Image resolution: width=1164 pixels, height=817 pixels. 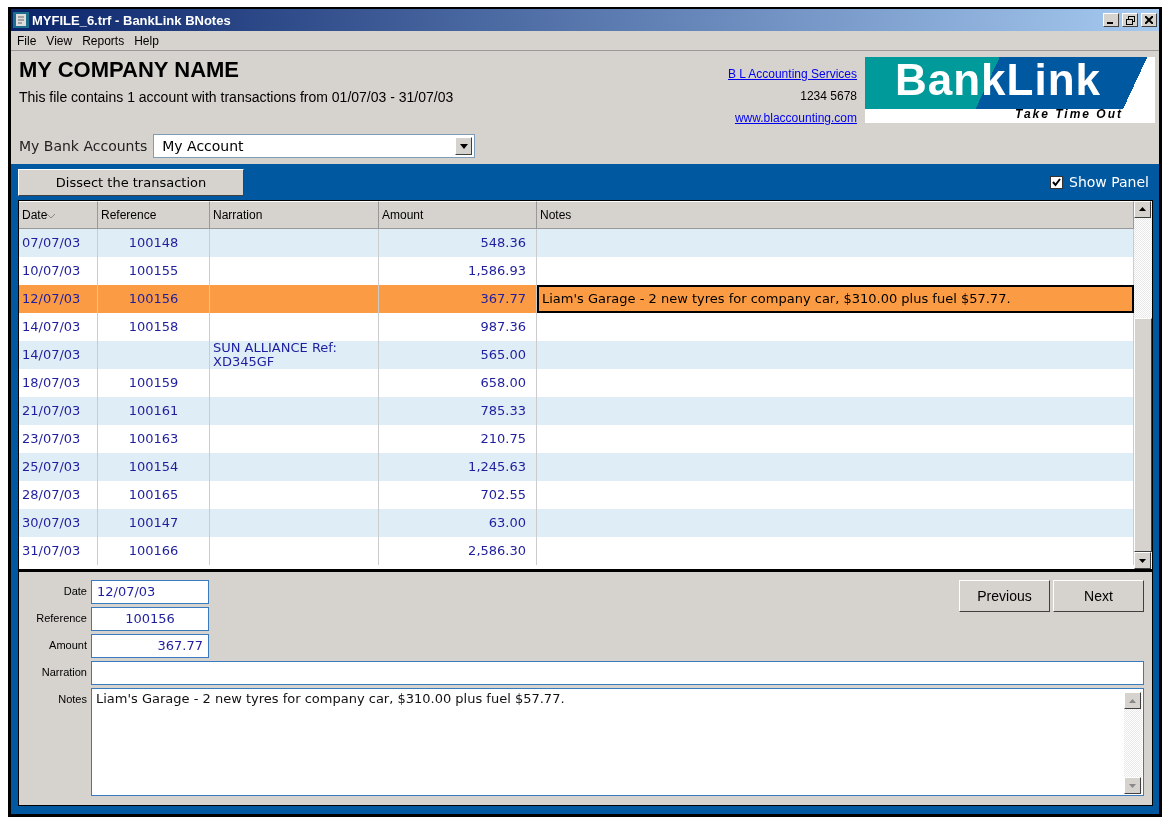 What do you see at coordinates (63, 671) in the screenshot?
I see `field-label: Narration` at bounding box center [63, 671].